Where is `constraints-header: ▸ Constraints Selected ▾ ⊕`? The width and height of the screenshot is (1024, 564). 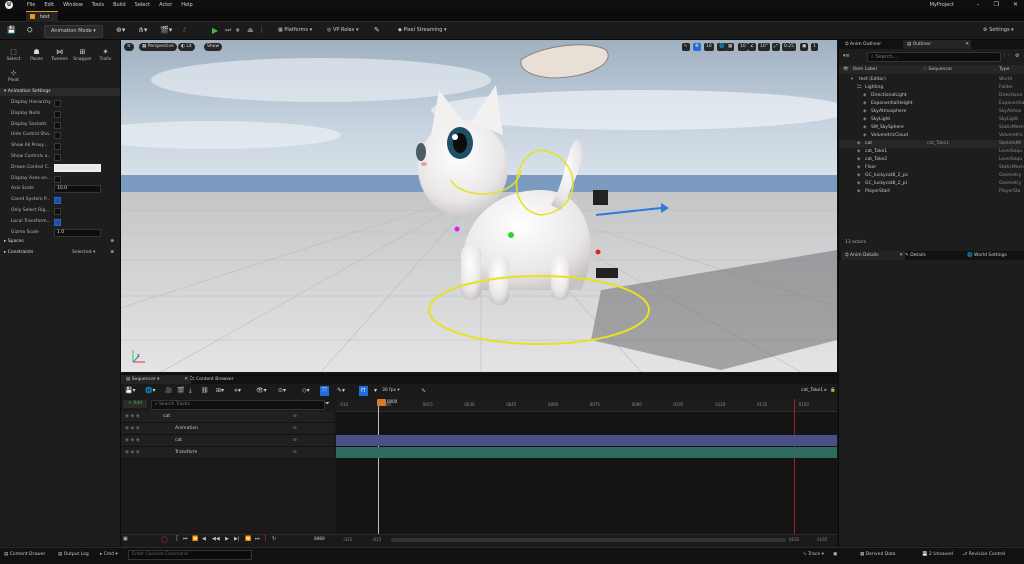
constraints-header: ▸ Constraints Selected ▾ ⊕ is located at coordinates (60, 253).